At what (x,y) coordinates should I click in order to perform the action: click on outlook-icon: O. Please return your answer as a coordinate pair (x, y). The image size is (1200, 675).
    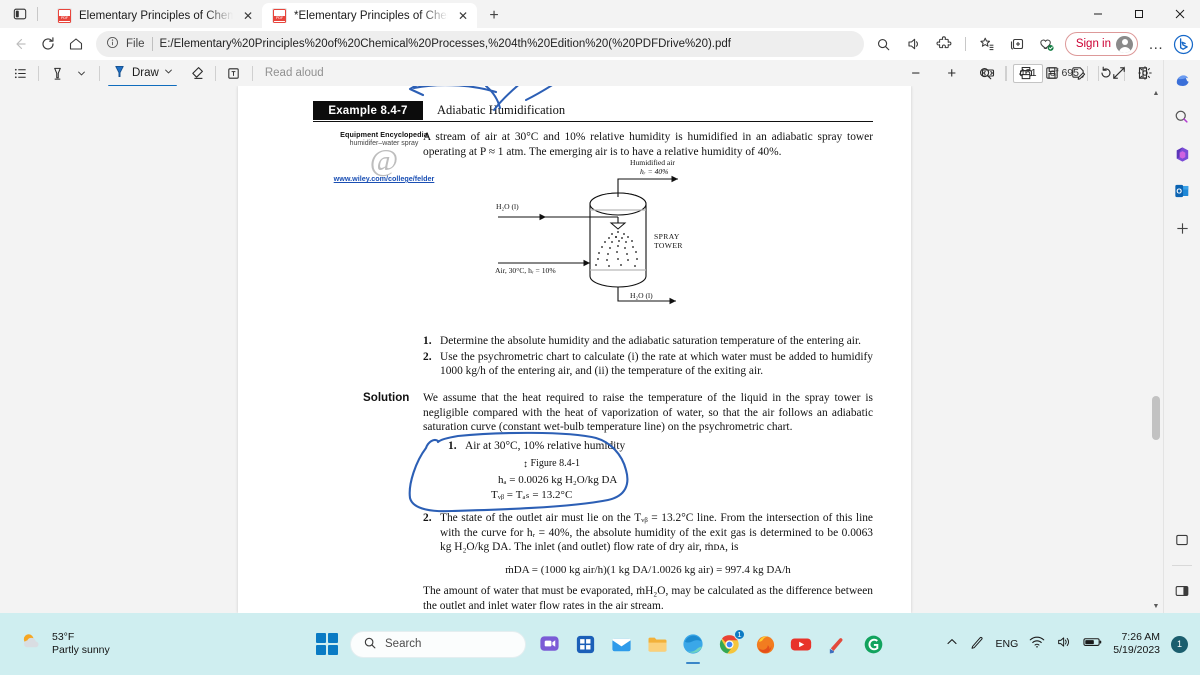
    Looking at the image, I should click on (1182, 191).